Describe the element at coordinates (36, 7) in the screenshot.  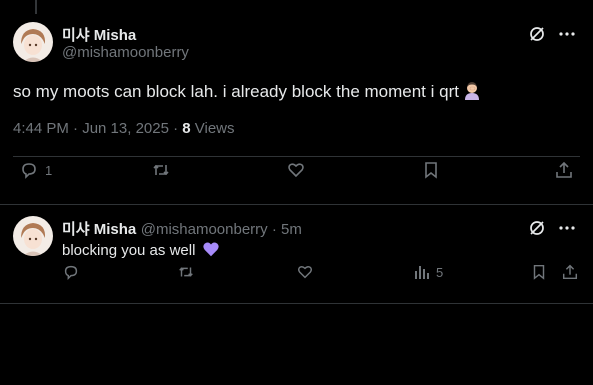
I see `thread-connector-line` at that location.